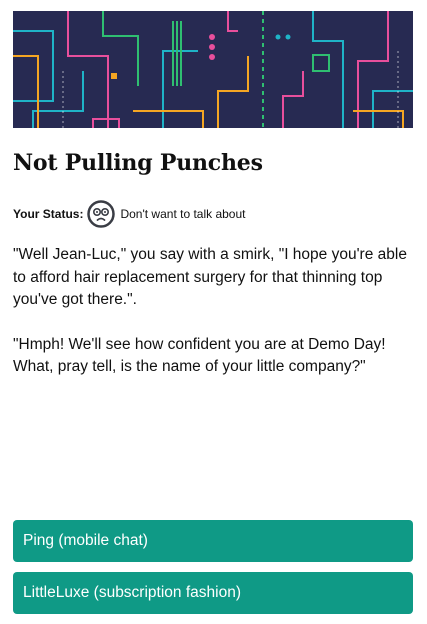 The width and height of the screenshot is (427, 624). I want to click on choice-button-ping: Ping (mobile chat), so click(213, 541).